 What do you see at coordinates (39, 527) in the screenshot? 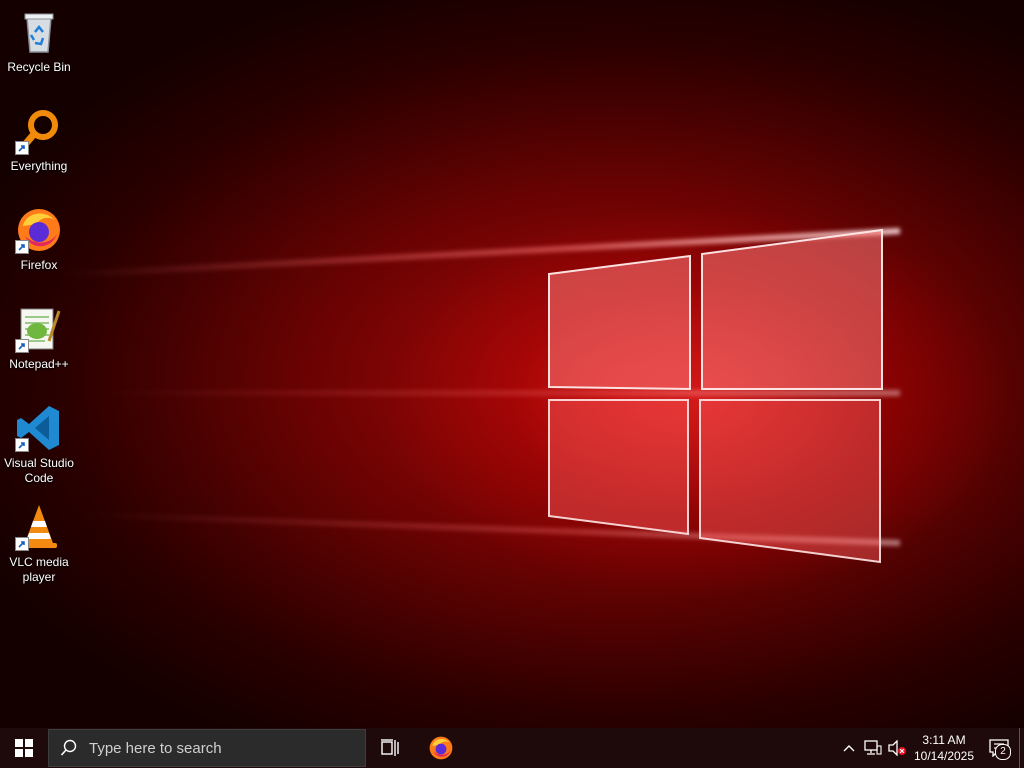
I see `vlc-icon` at bounding box center [39, 527].